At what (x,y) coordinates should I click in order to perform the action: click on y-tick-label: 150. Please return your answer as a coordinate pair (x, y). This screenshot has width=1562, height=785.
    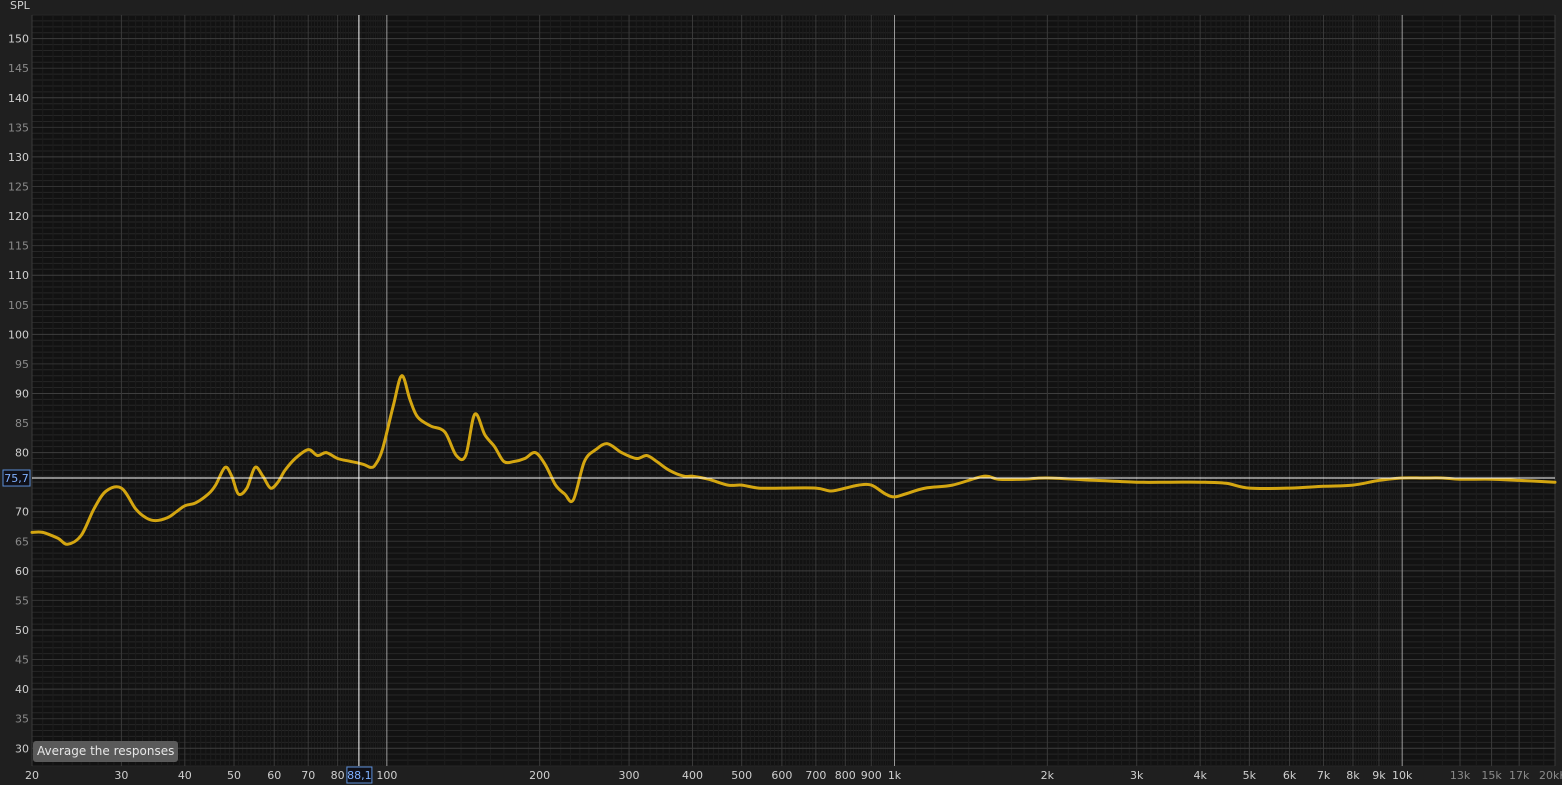
    Looking at the image, I should click on (18, 39).